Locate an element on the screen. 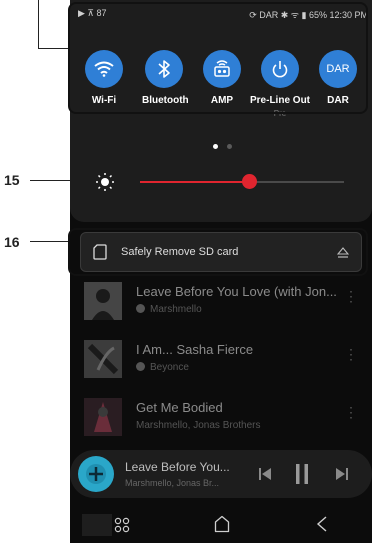 This screenshot has height=543, width=372. recents-icon is located at coordinates (122, 527).